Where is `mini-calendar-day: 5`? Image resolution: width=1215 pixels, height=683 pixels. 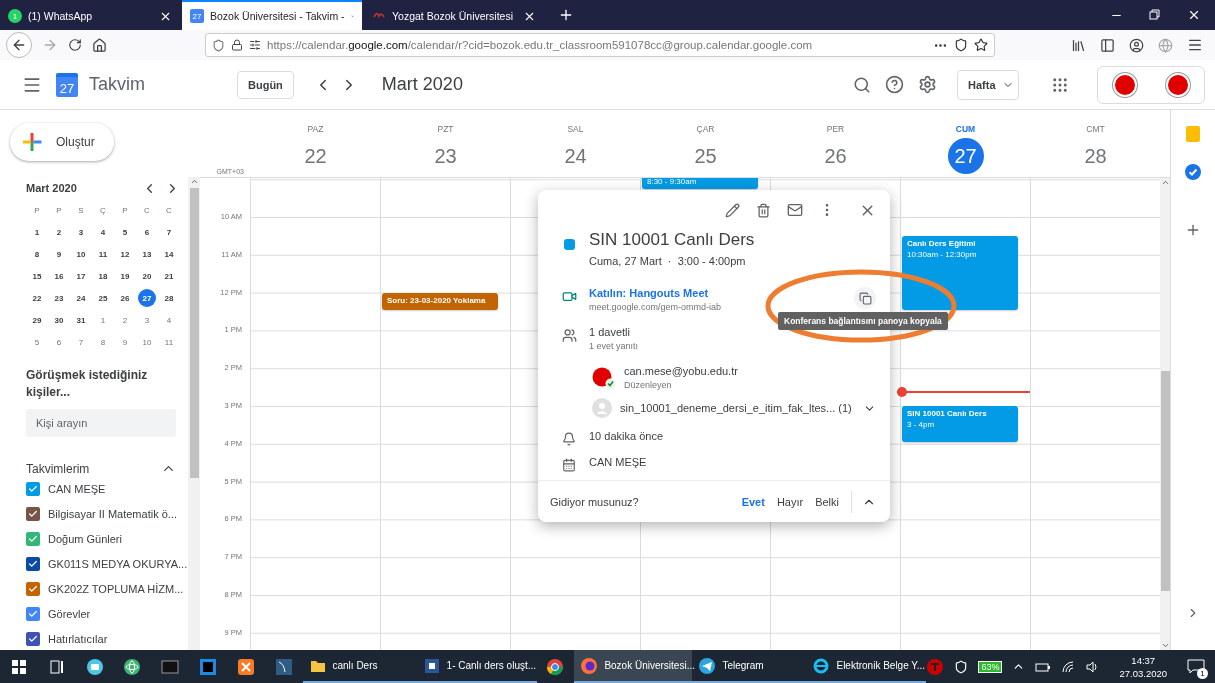
mini-calendar-day: 5 is located at coordinates (37, 342).